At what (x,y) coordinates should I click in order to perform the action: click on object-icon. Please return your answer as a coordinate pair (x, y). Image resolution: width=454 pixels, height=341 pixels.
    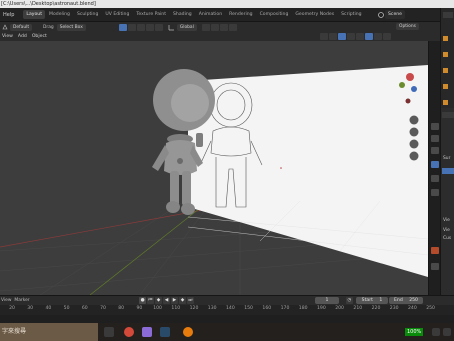
    Looking at the image, I should click on (445, 54).